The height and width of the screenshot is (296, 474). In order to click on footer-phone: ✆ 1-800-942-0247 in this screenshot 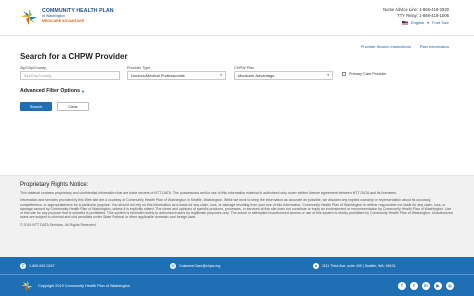, I will do `click(37, 266)`.